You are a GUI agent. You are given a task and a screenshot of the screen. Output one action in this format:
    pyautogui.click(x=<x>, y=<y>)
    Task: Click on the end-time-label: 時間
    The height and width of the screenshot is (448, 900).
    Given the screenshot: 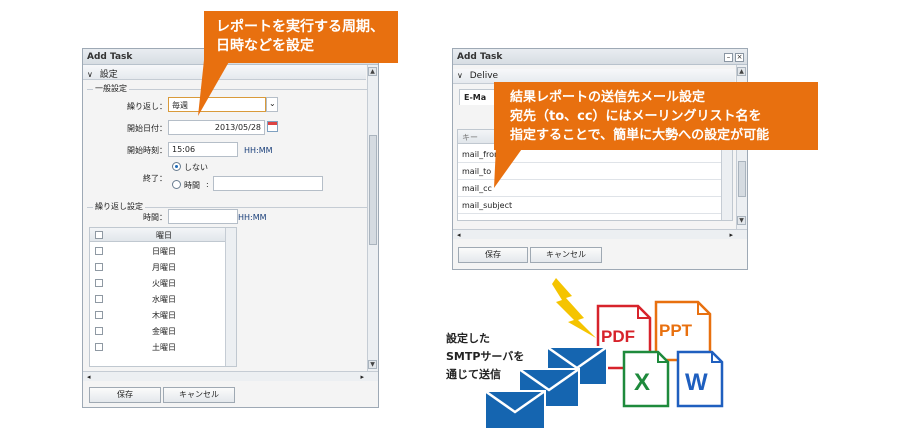 What is the action you would take?
    pyautogui.click(x=192, y=185)
    